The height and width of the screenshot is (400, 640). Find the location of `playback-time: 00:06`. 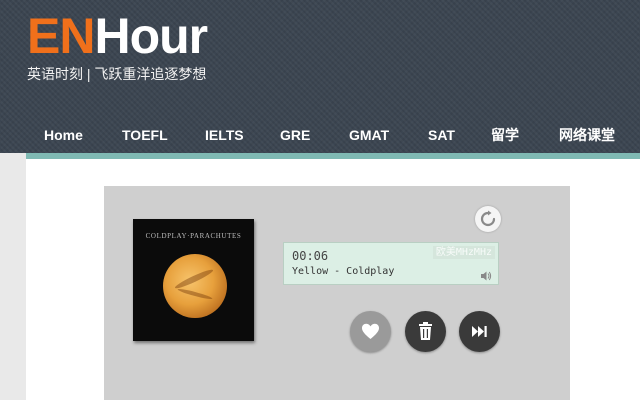

playback-time: 00:06 is located at coordinates (310, 256).